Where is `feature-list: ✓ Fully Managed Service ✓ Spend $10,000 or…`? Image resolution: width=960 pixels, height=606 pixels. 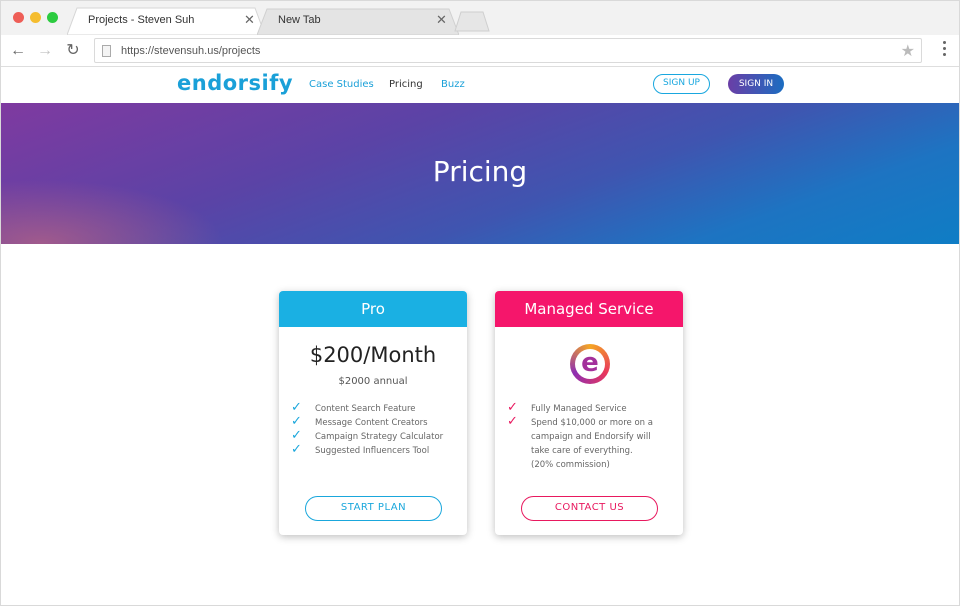
feature-list: ✓ Fully Managed Service ✓ Spend $10,000 or… is located at coordinates (580, 436).